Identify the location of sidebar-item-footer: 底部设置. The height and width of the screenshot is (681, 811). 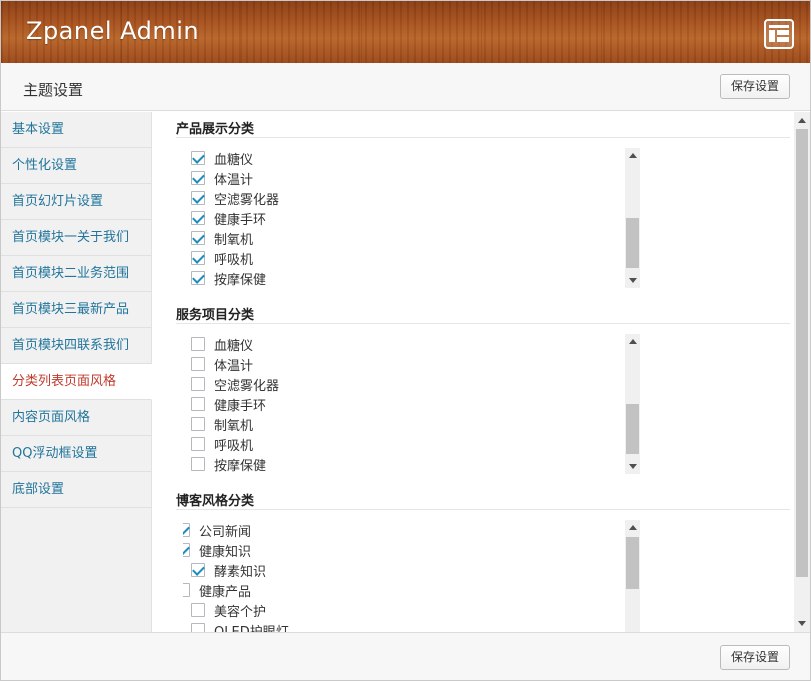
(76, 490).